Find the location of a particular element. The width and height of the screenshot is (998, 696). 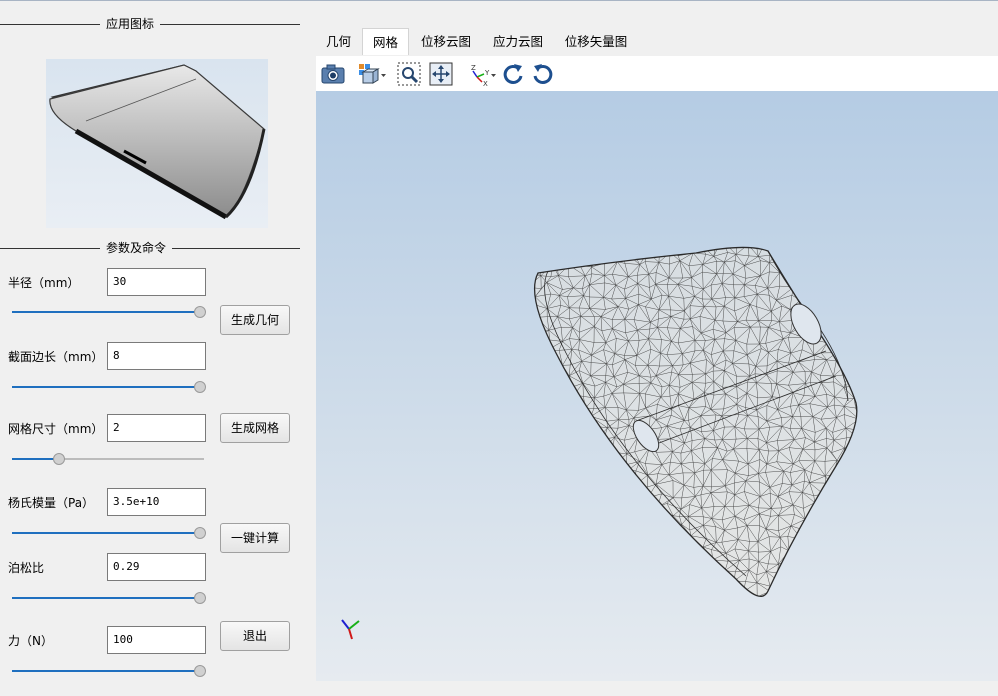

tab-stress-contour: 应力云图 is located at coordinates (518, 41).